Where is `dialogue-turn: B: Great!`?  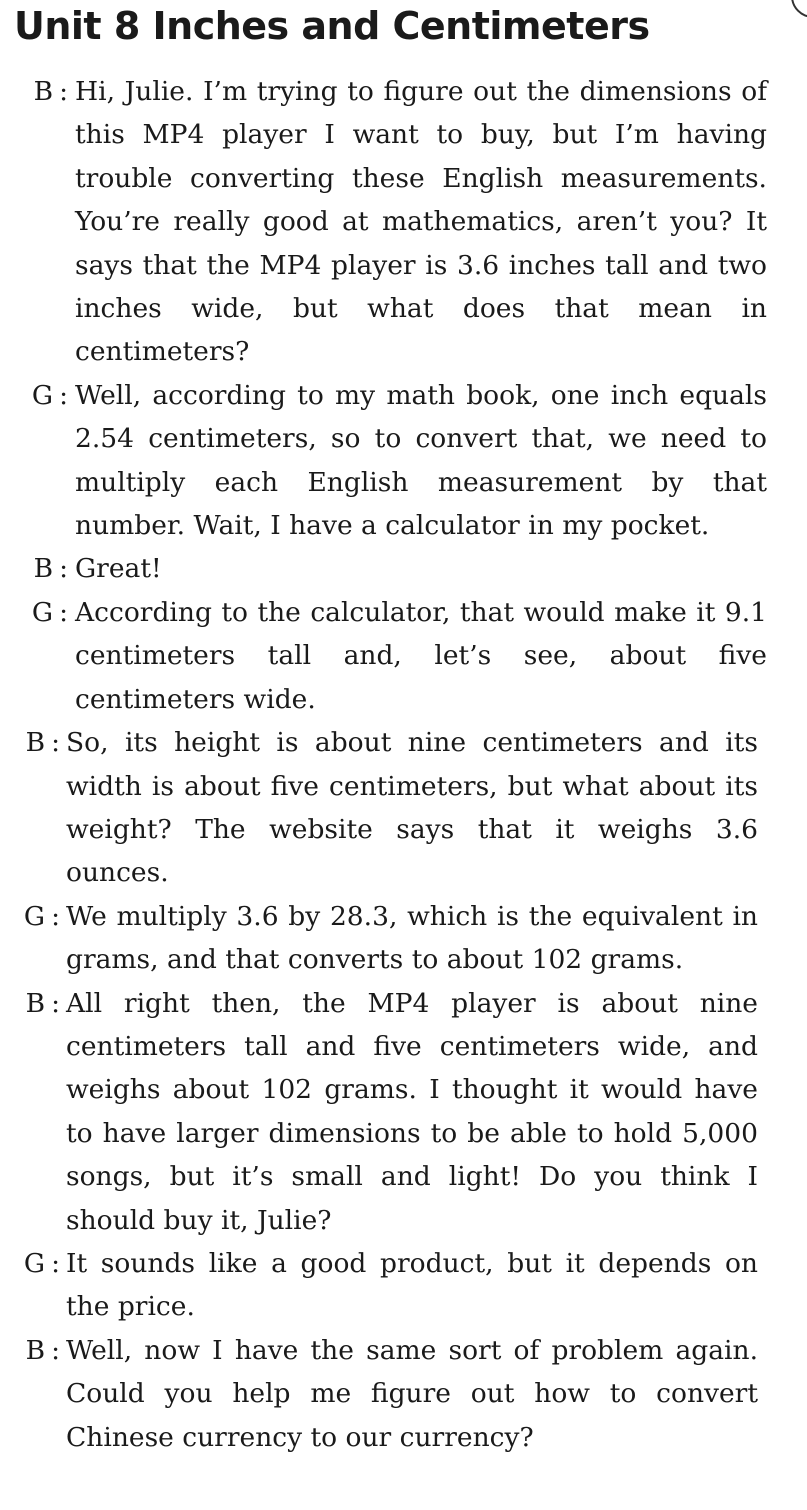 dialogue-turn: B: Great! is located at coordinates (403, 568).